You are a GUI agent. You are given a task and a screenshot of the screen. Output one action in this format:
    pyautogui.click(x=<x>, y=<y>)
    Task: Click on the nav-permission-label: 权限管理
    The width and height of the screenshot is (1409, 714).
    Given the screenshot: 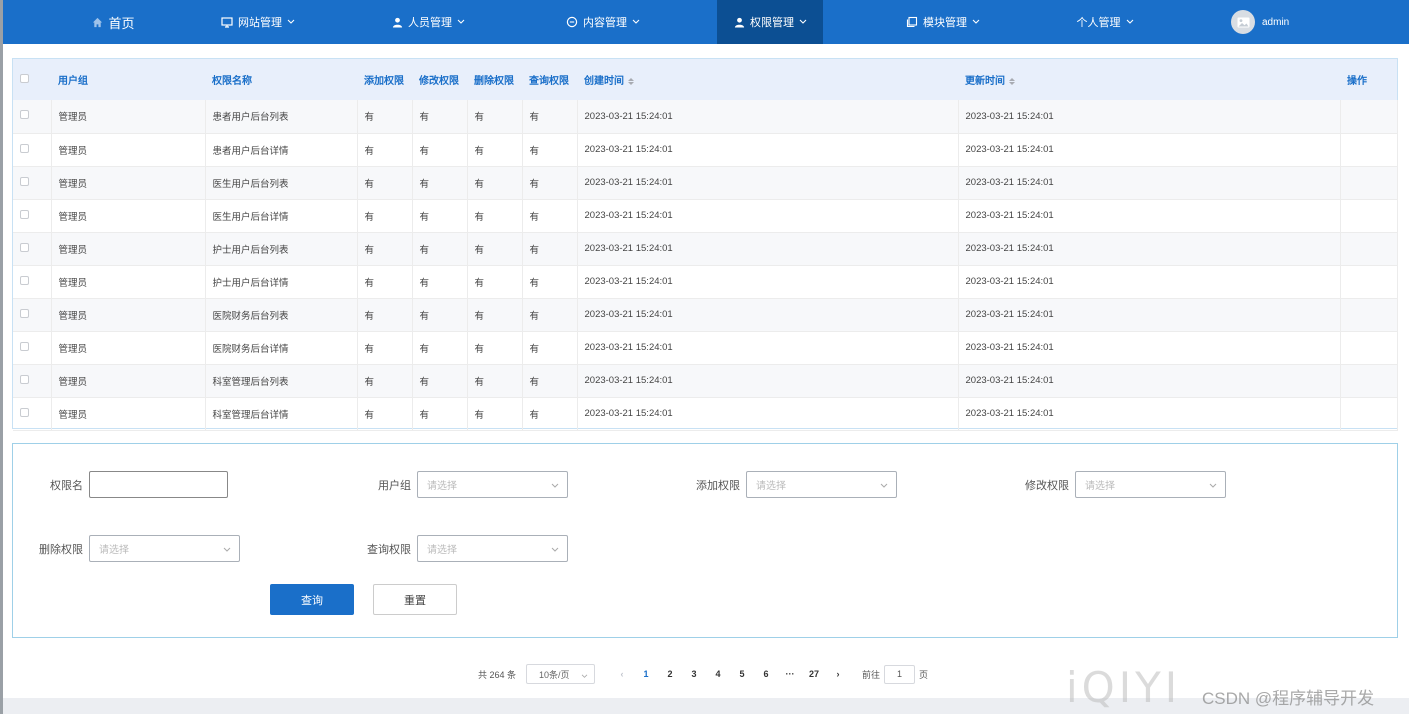 What is the action you would take?
    pyautogui.click(x=772, y=23)
    